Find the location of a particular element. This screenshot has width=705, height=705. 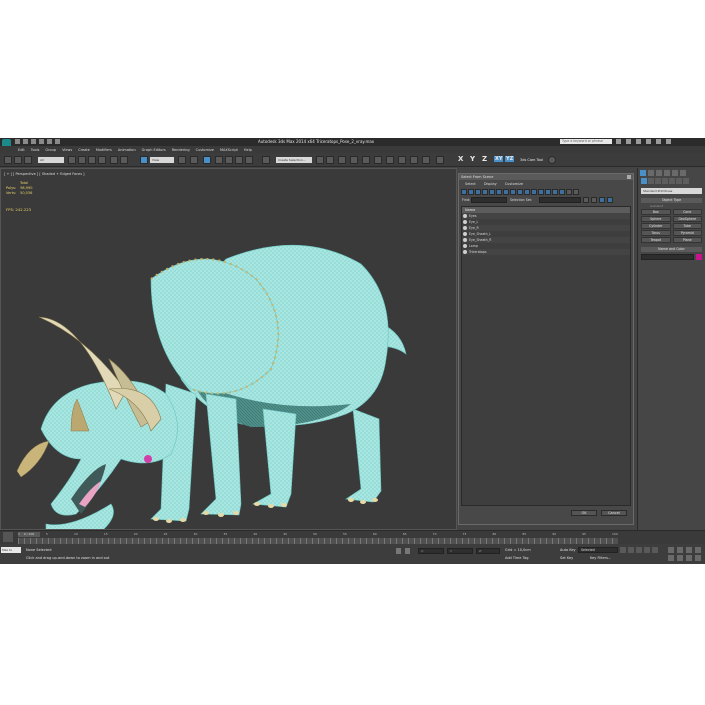

hierarchy-tab-icon is located at coordinates (659, 173).